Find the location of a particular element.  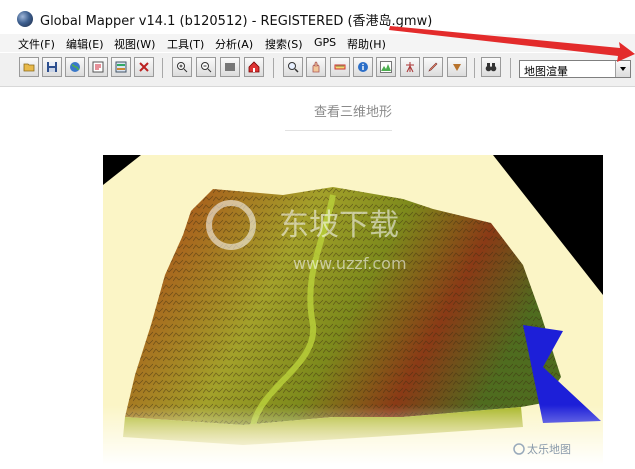

save-icon is located at coordinates (52, 67).